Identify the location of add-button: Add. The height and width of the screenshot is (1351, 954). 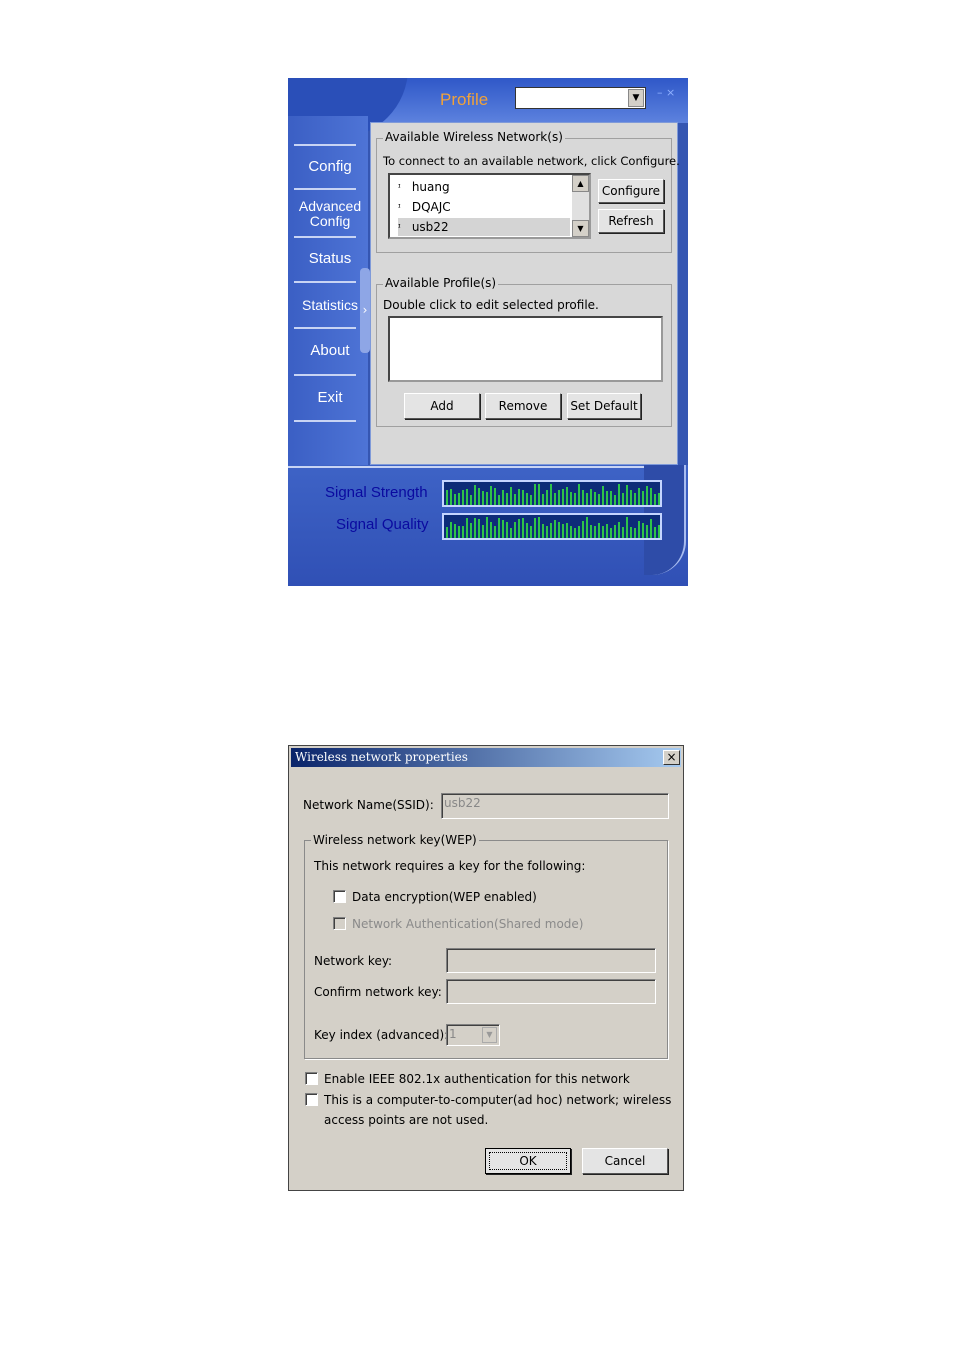
(442, 406).